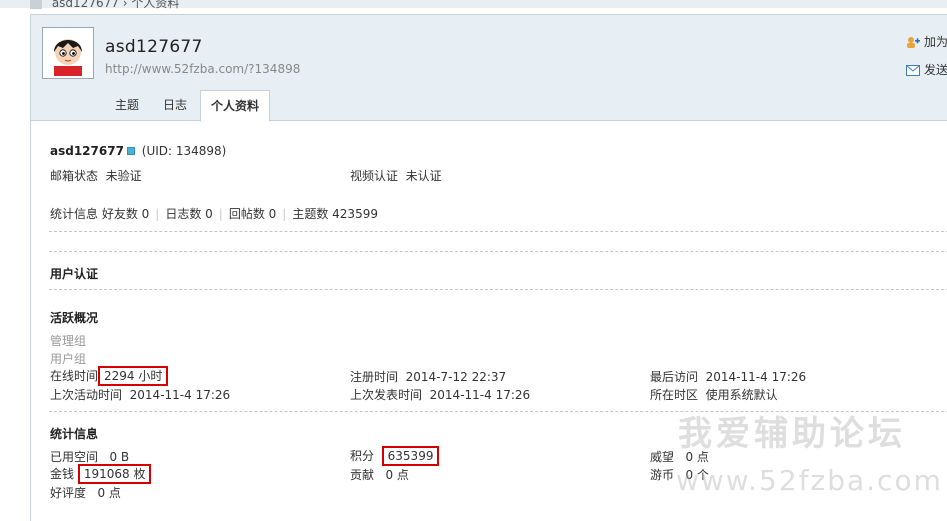 The width and height of the screenshot is (947, 521). What do you see at coordinates (130, 151) in the screenshot?
I see `online-status-icon` at bounding box center [130, 151].